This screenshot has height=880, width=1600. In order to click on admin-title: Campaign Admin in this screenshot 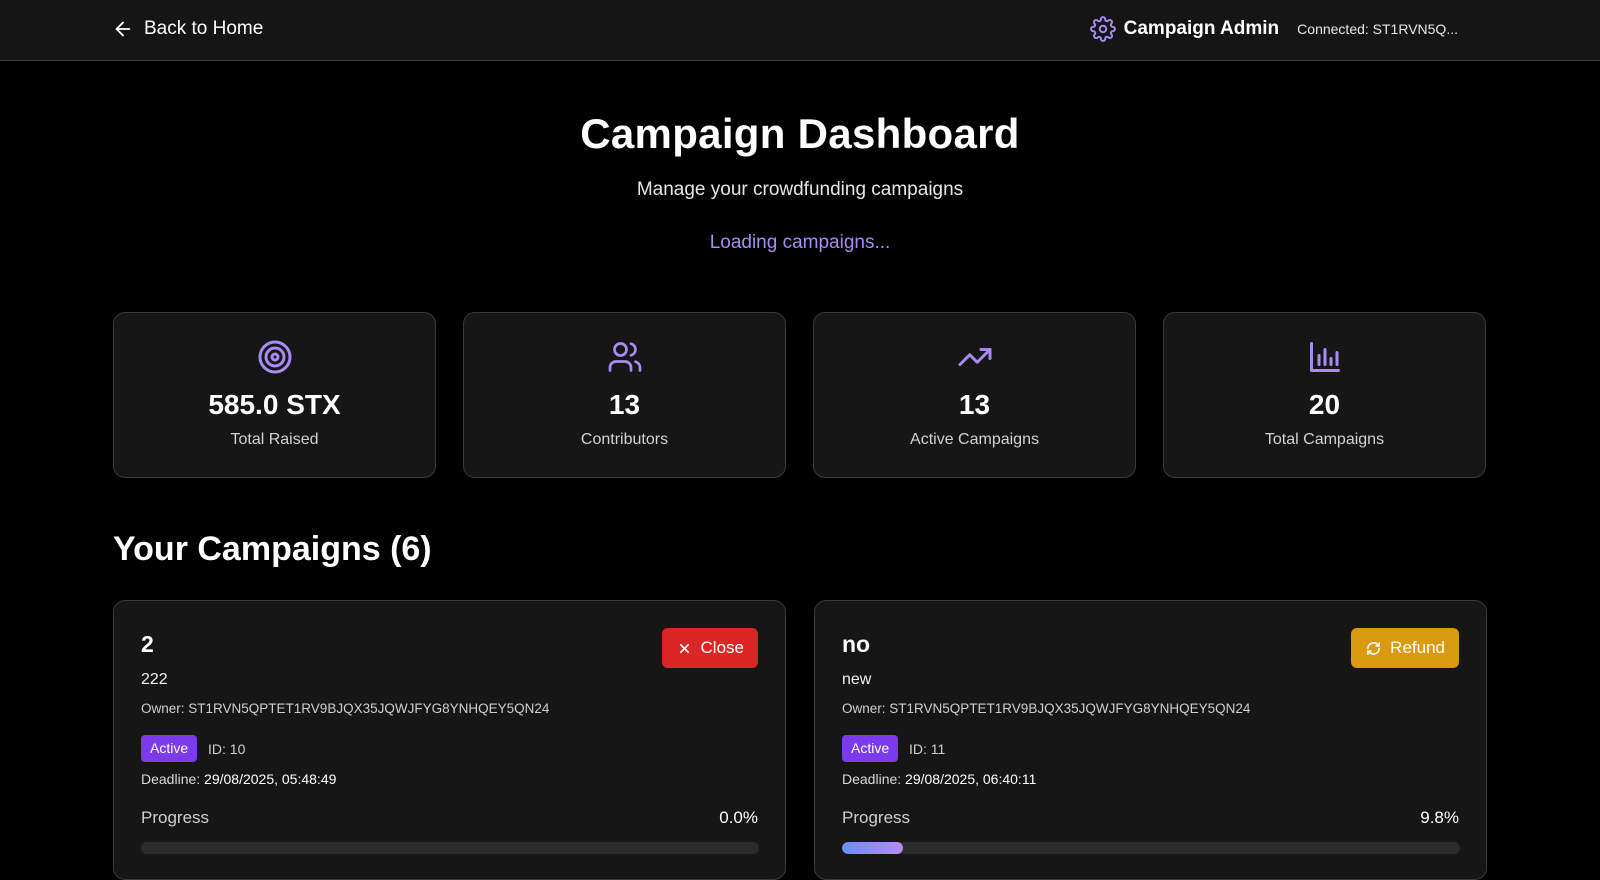, I will do `click(1184, 29)`.